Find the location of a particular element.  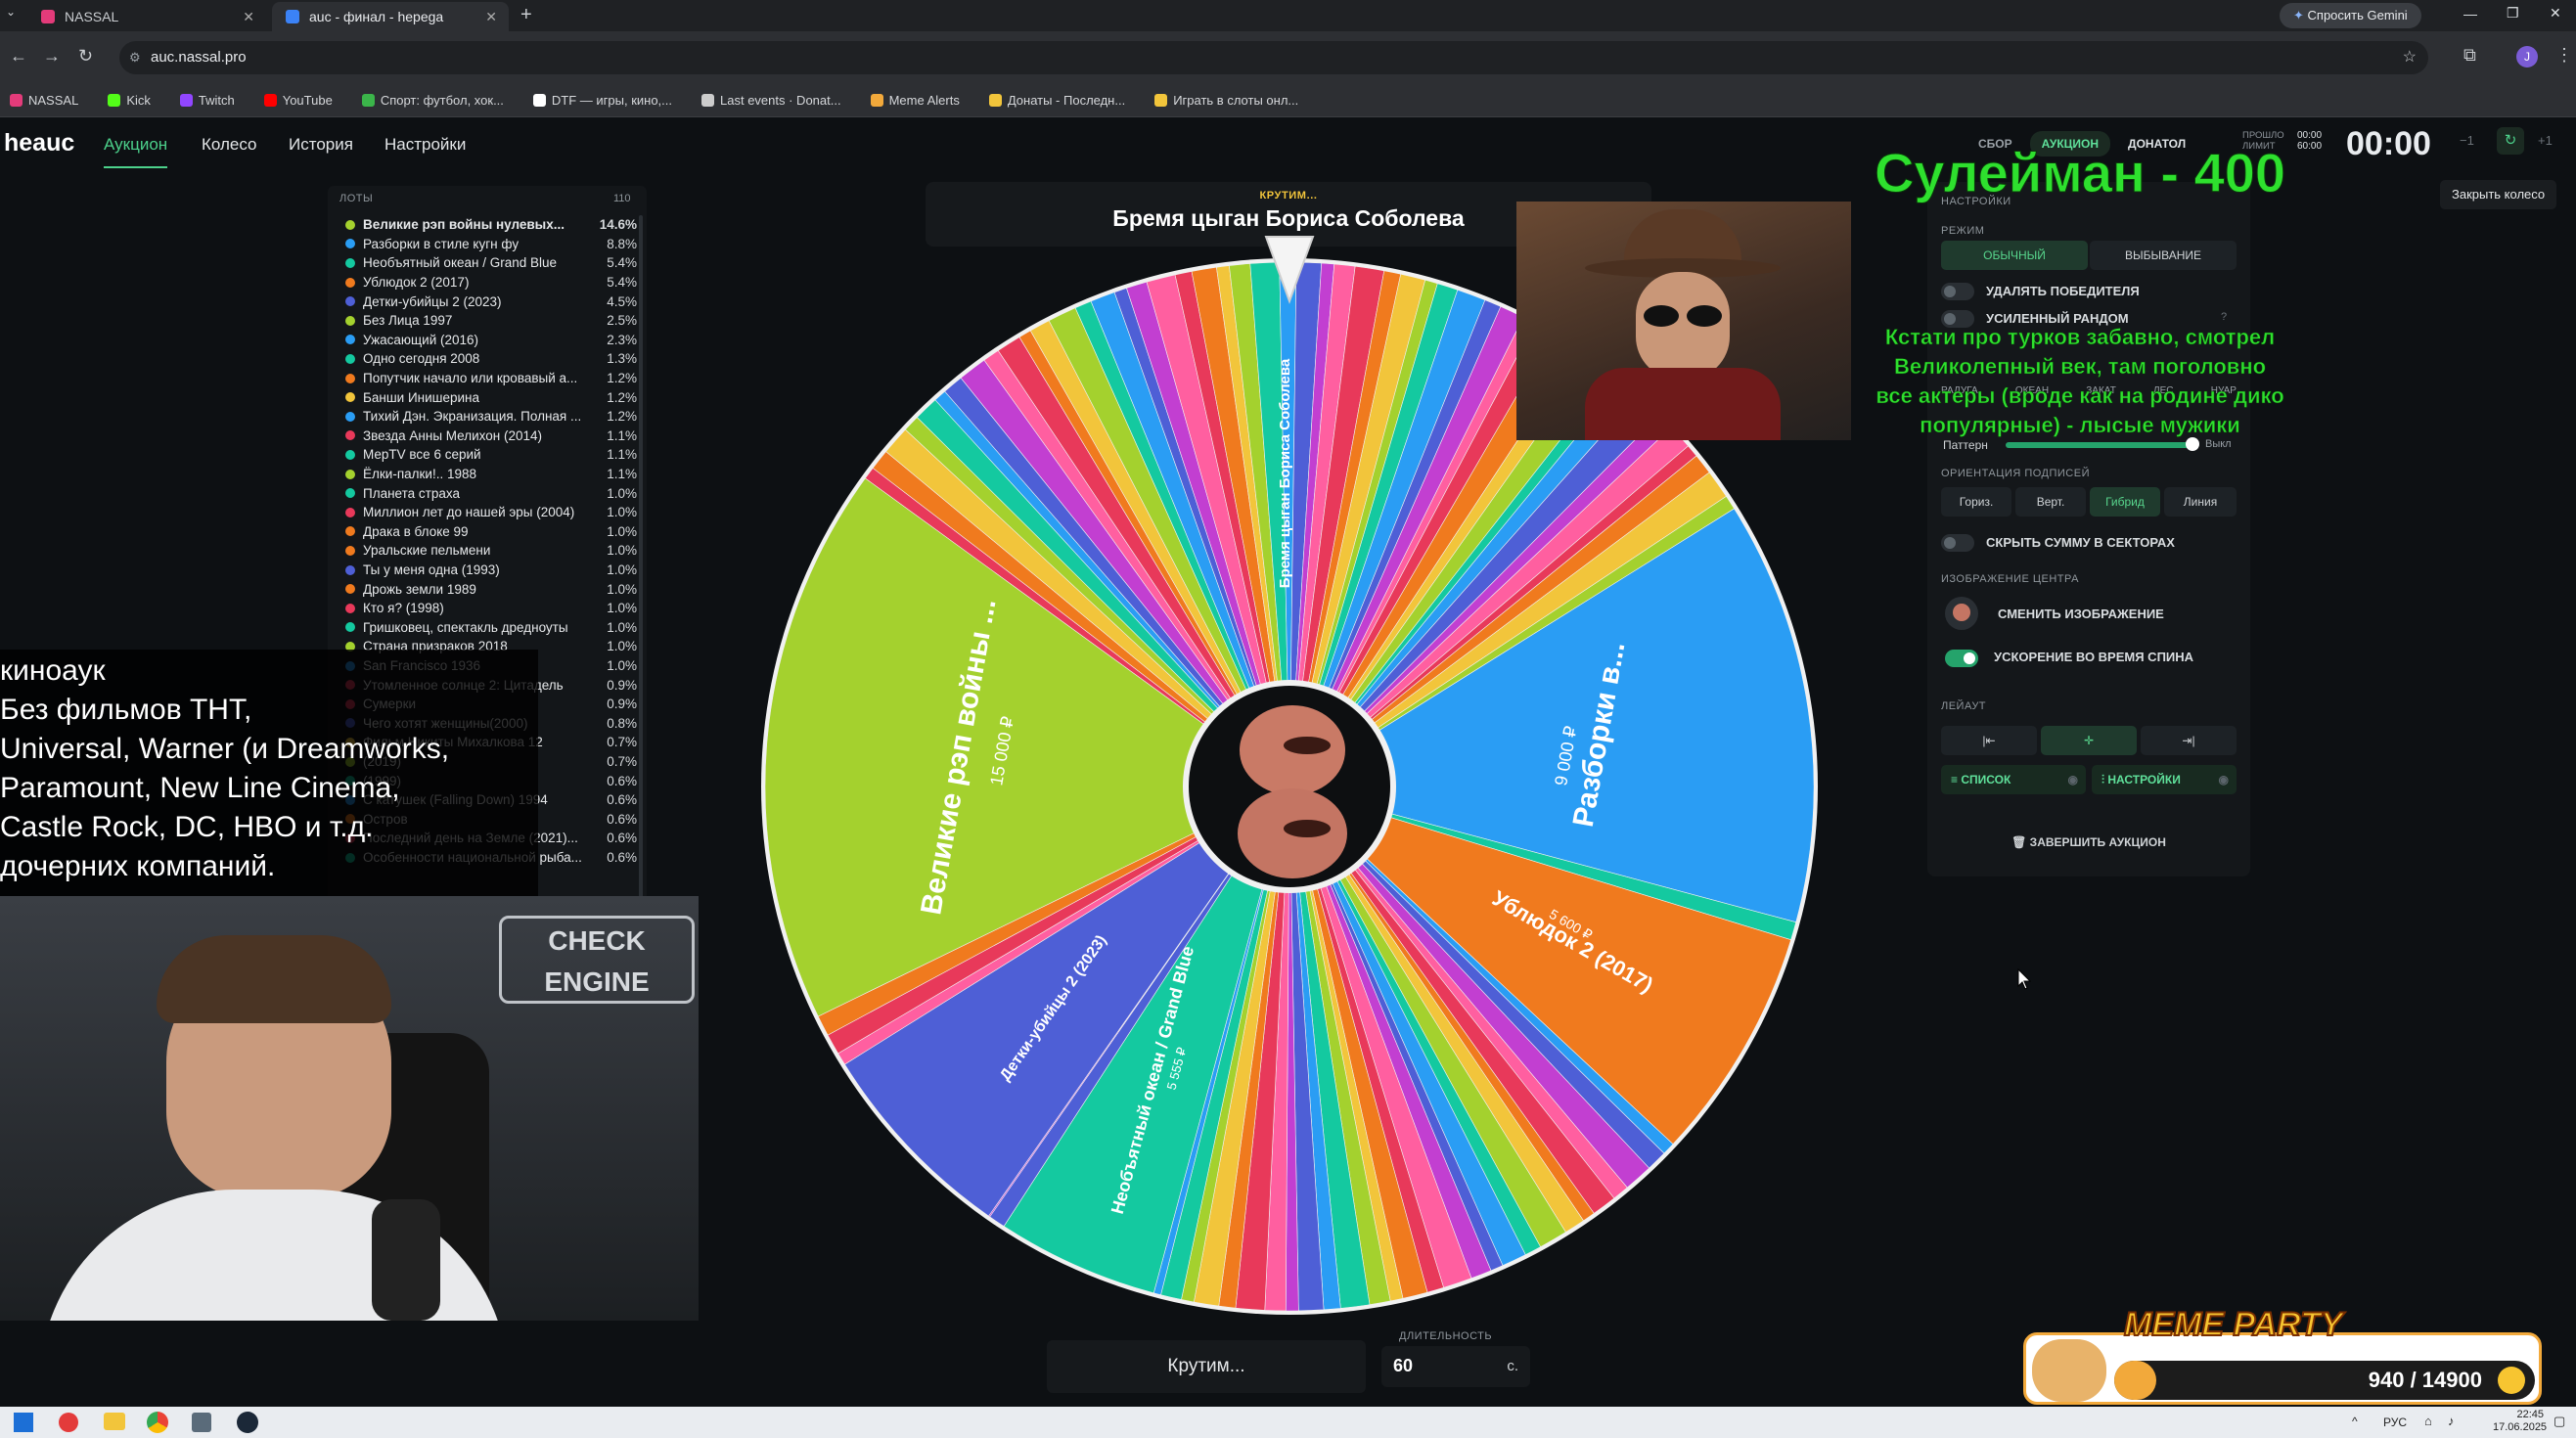

timer-plus-icon: +1 is located at coordinates (2545, 140).